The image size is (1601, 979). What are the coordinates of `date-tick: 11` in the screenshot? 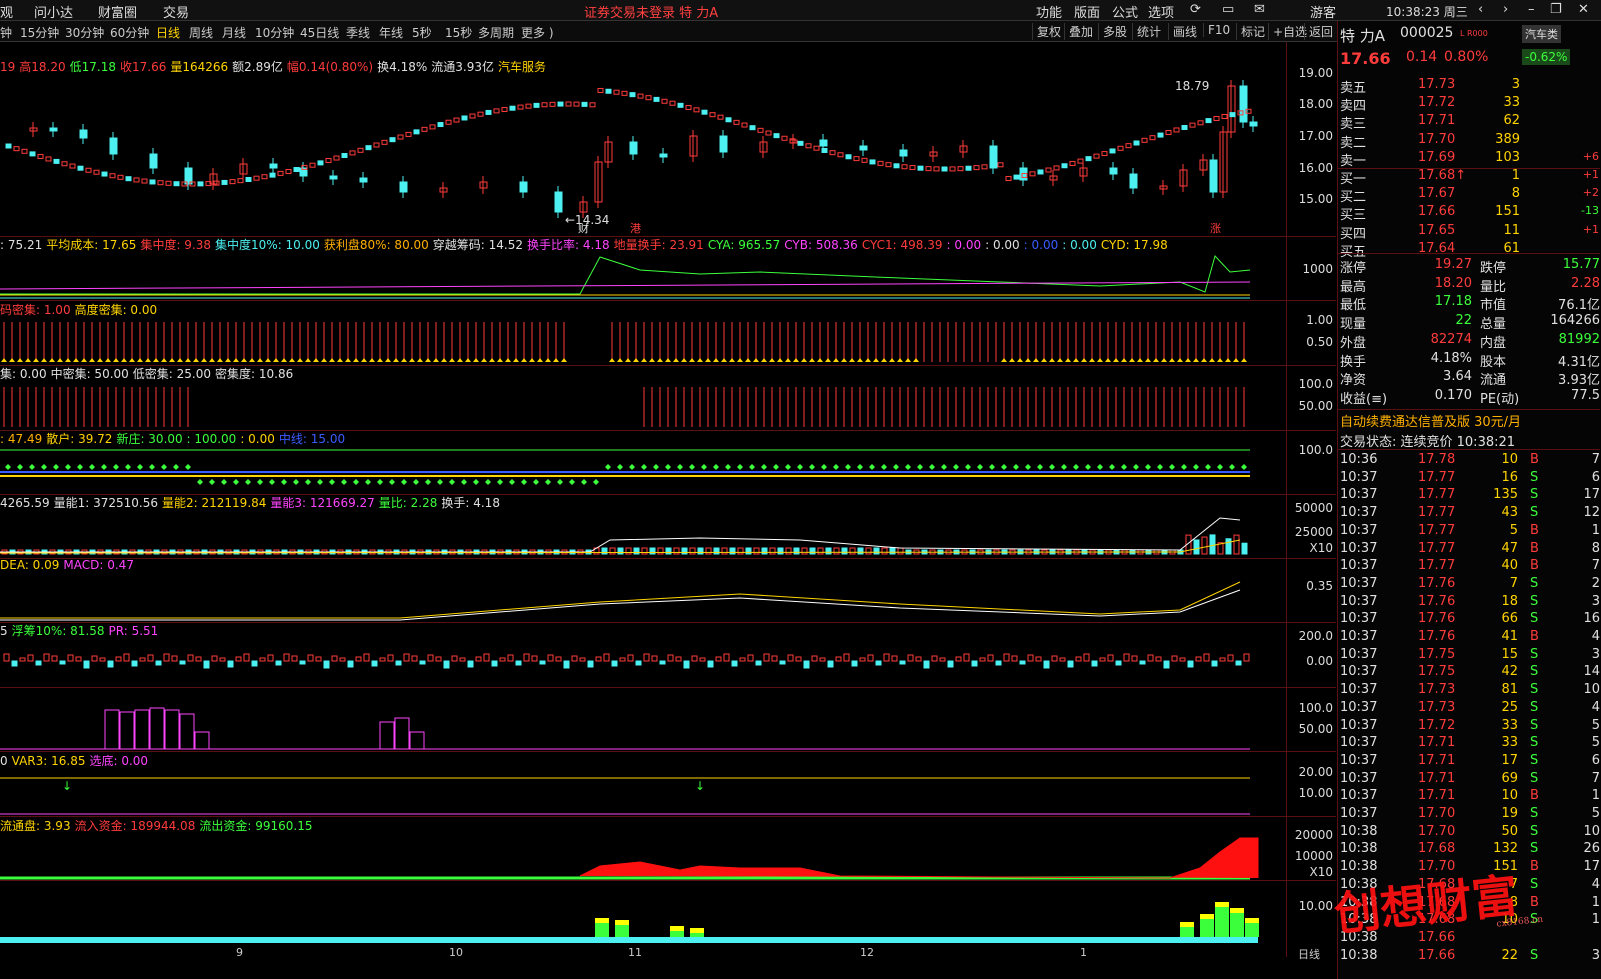 It's located at (635, 952).